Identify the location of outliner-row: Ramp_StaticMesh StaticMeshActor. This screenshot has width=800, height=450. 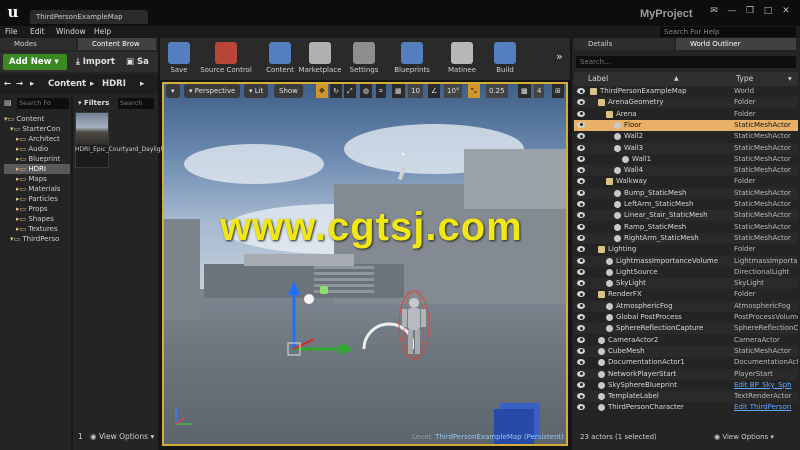
(686, 227).